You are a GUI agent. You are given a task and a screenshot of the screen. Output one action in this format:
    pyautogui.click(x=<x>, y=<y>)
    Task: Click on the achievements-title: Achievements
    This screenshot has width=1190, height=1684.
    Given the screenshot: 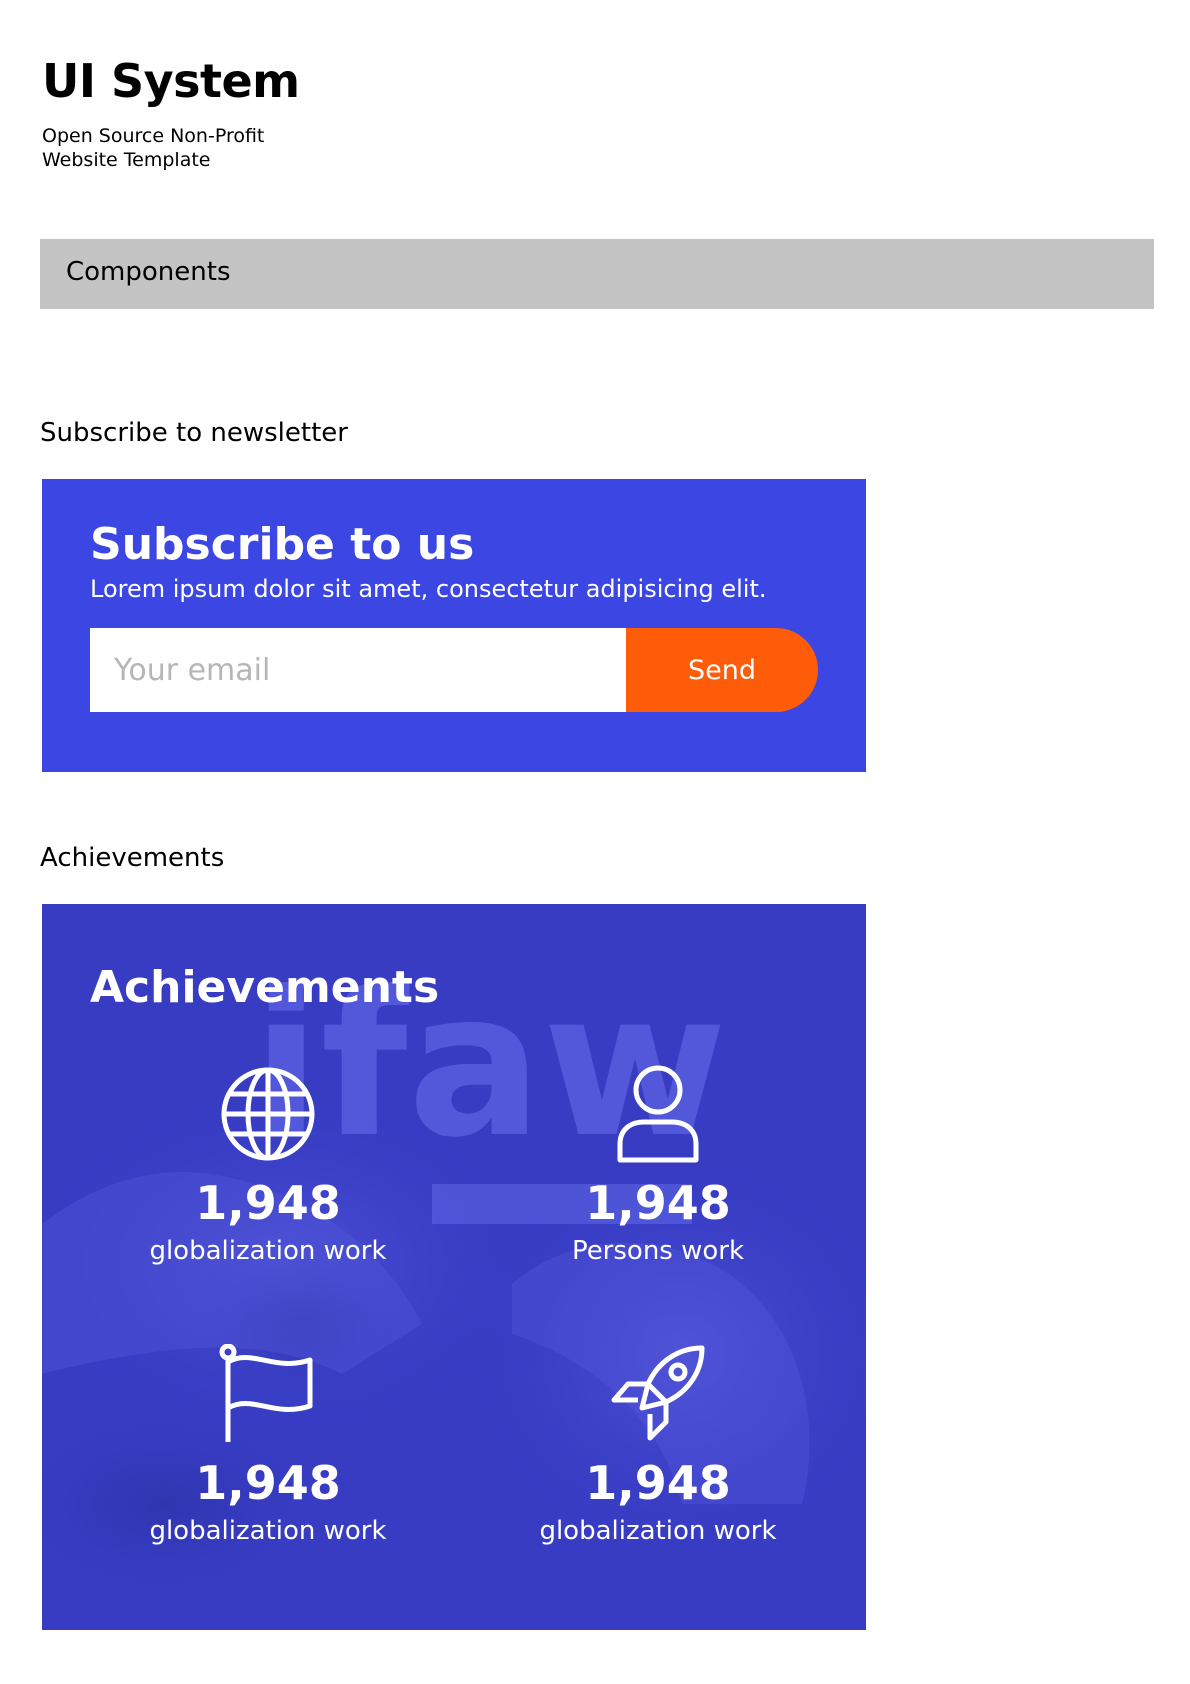 What is the action you would take?
    pyautogui.click(x=265, y=987)
    